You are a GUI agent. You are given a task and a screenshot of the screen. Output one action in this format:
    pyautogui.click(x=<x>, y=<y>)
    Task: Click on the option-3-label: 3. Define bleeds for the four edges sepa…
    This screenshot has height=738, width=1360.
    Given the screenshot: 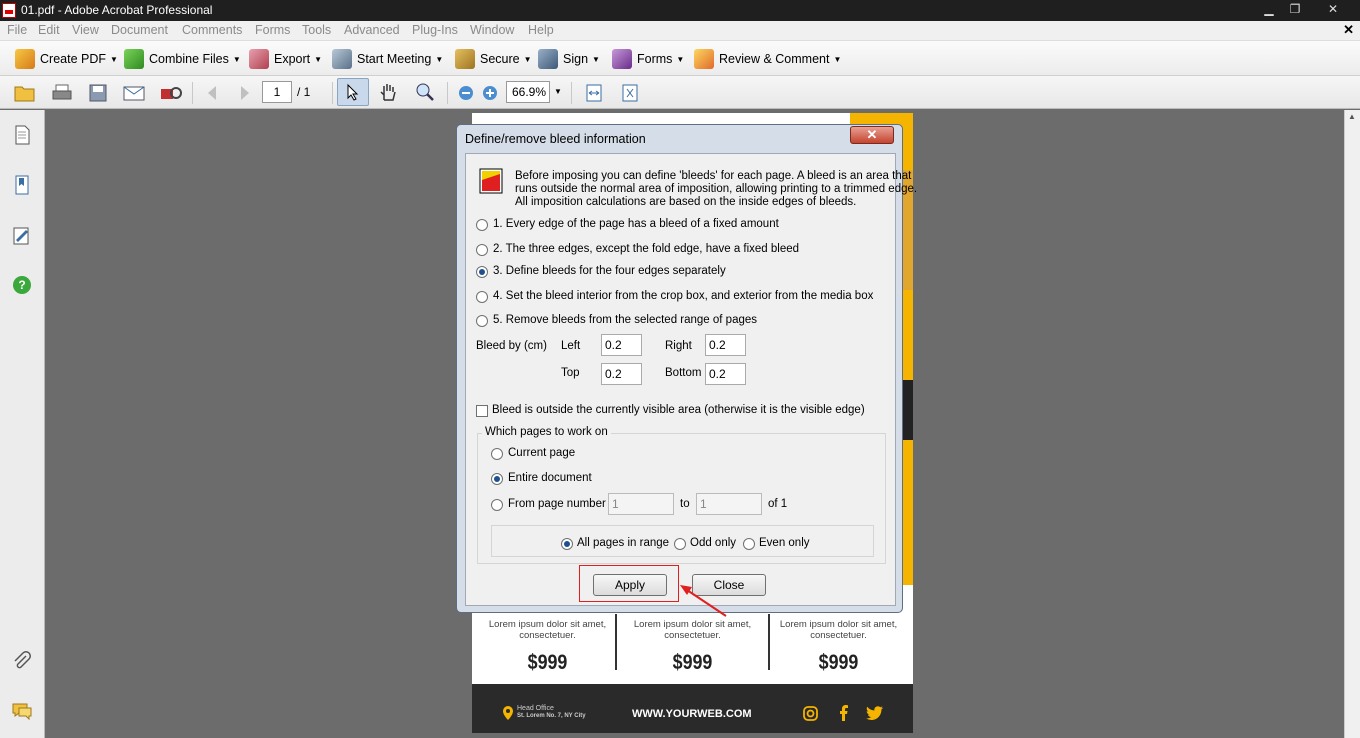 What is the action you would take?
    pyautogui.click(x=609, y=271)
    